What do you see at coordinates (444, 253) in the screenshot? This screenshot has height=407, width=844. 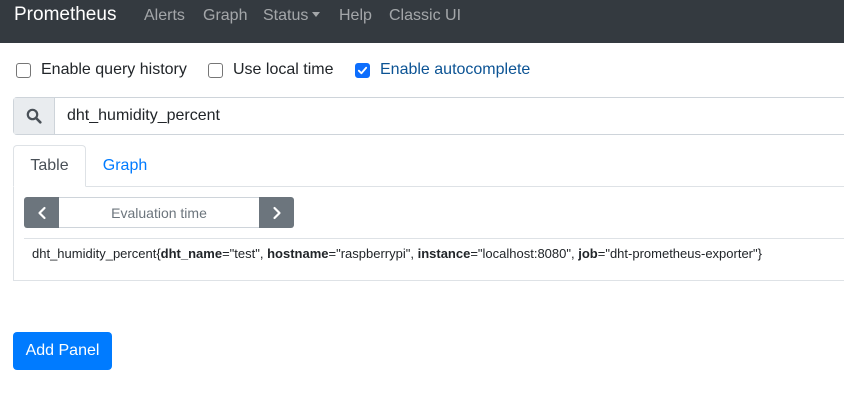 I see `label-key: instance` at bounding box center [444, 253].